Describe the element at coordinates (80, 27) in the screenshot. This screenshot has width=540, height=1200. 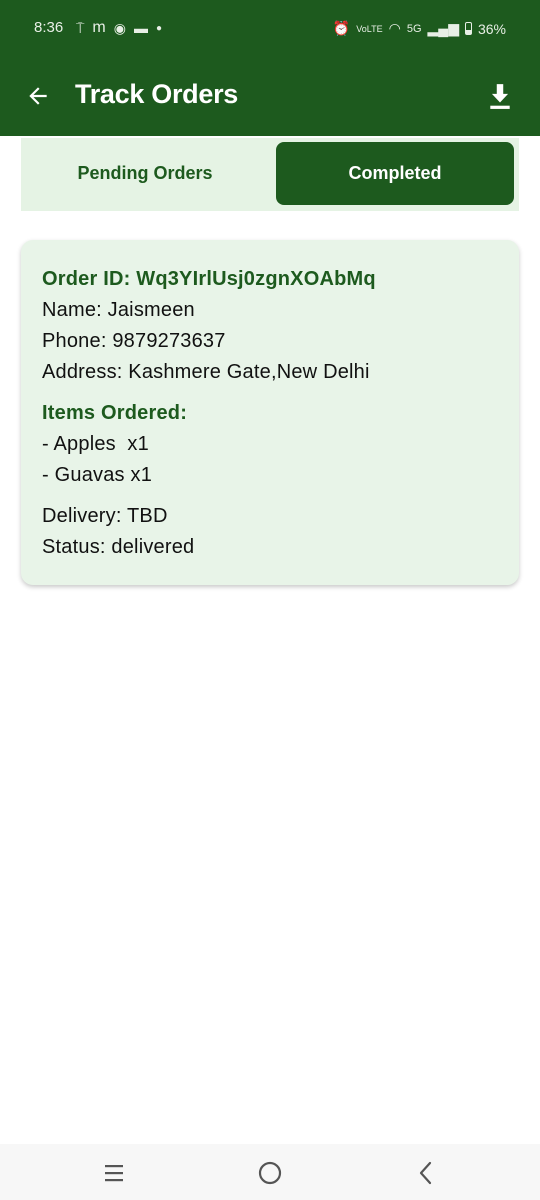
I see `signal-tower-icon: ⍑` at that location.